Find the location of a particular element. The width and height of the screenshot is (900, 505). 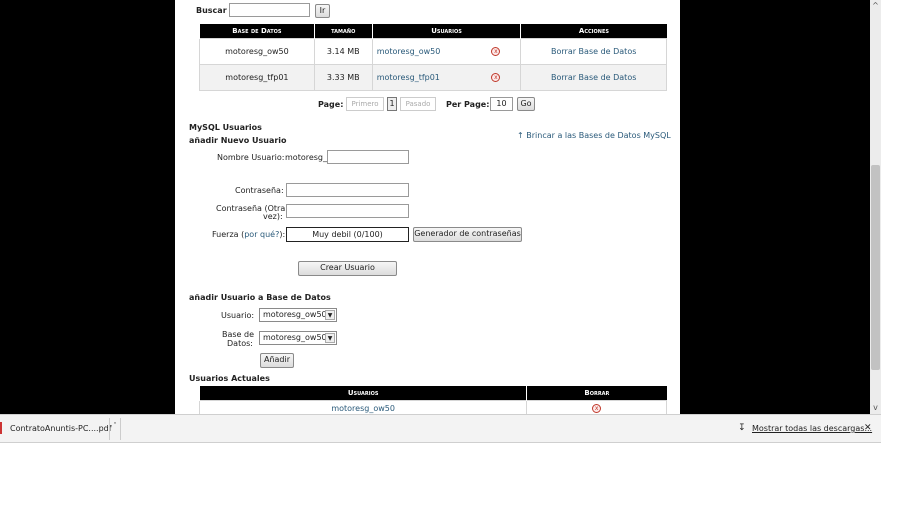

col-header-size: tamaño is located at coordinates (343, 31).